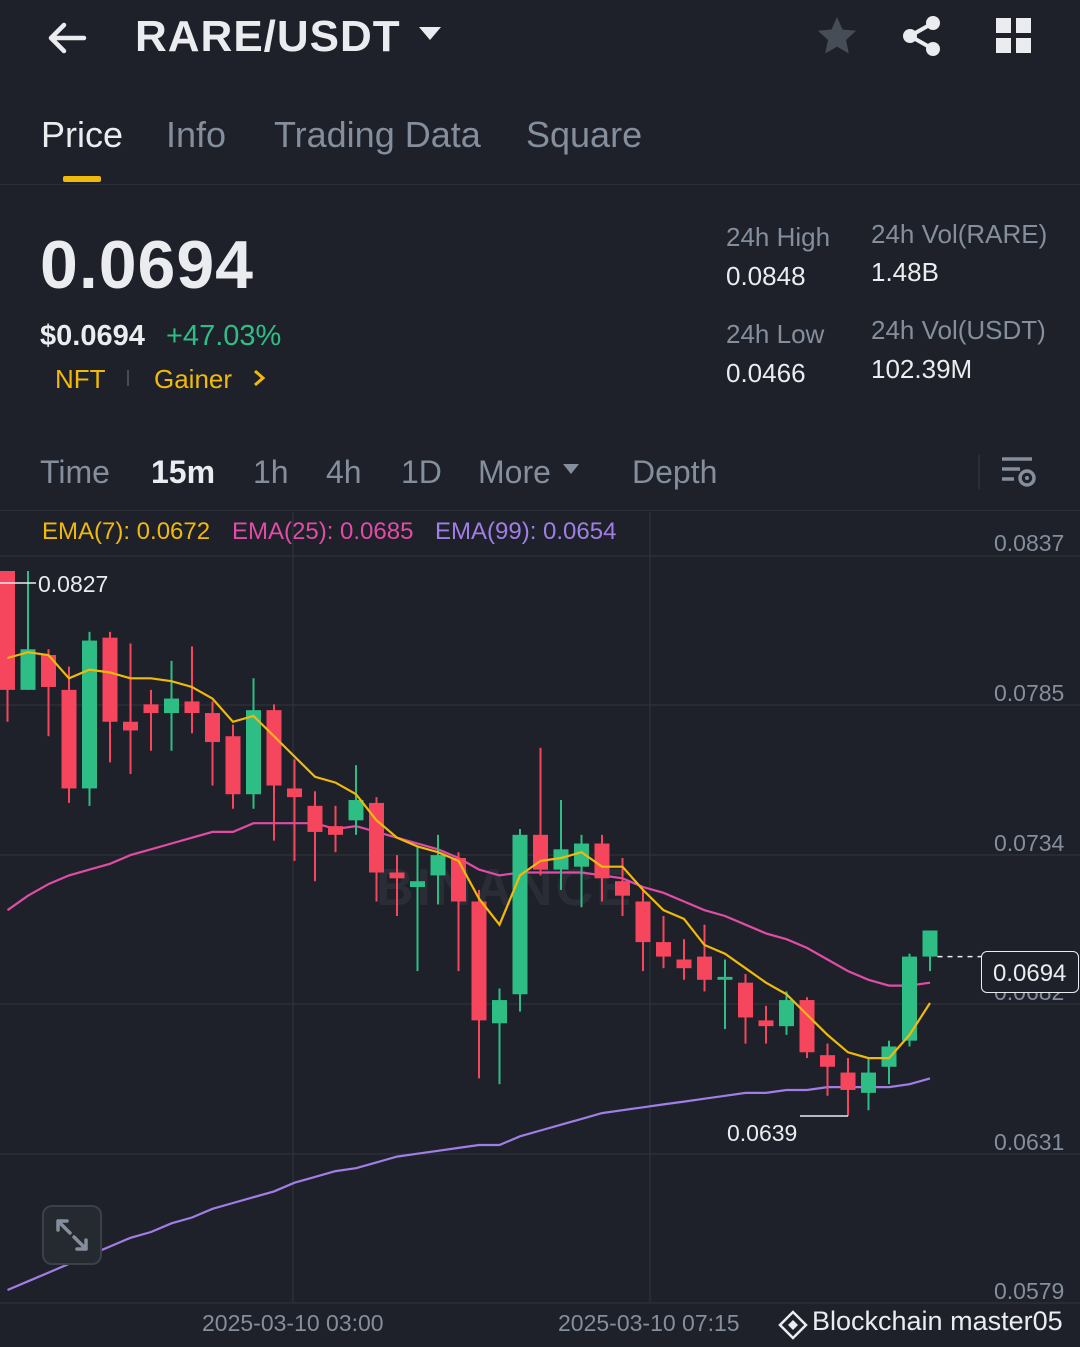 This screenshot has width=1080, height=1347. What do you see at coordinates (469, 1184) in the screenshot?
I see `ema99-line` at bounding box center [469, 1184].